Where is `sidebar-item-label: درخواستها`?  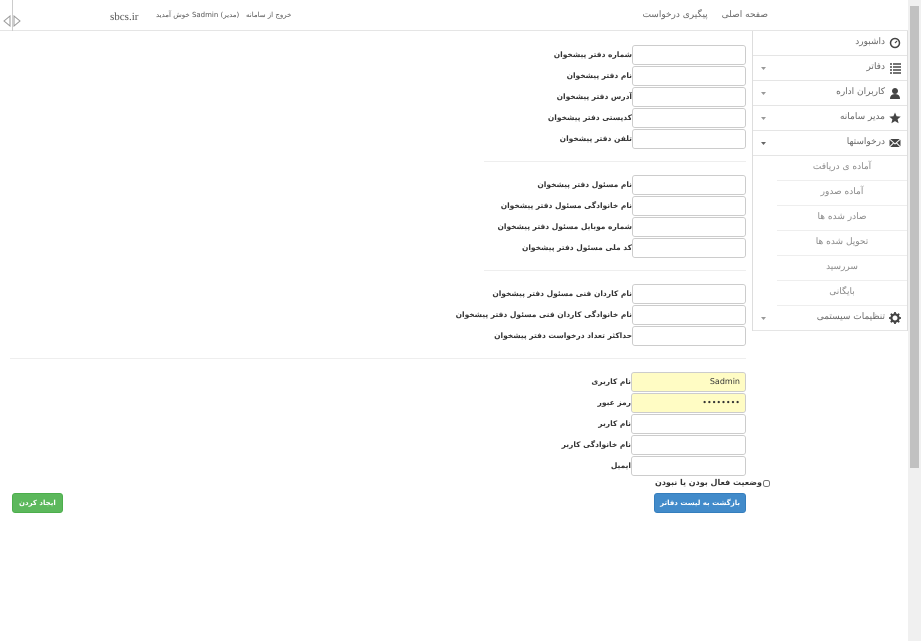
sidebar-item-label: درخواستها is located at coordinates (865, 143).